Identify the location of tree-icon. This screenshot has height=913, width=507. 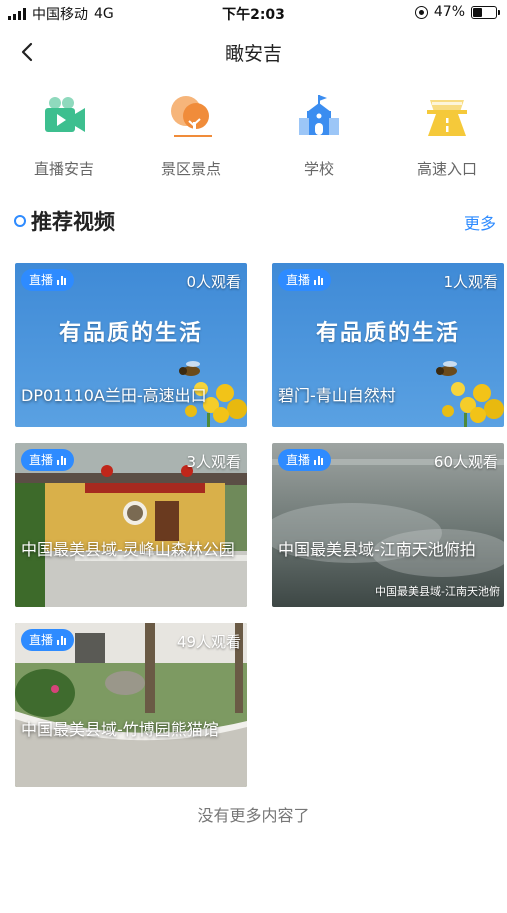
(191, 116).